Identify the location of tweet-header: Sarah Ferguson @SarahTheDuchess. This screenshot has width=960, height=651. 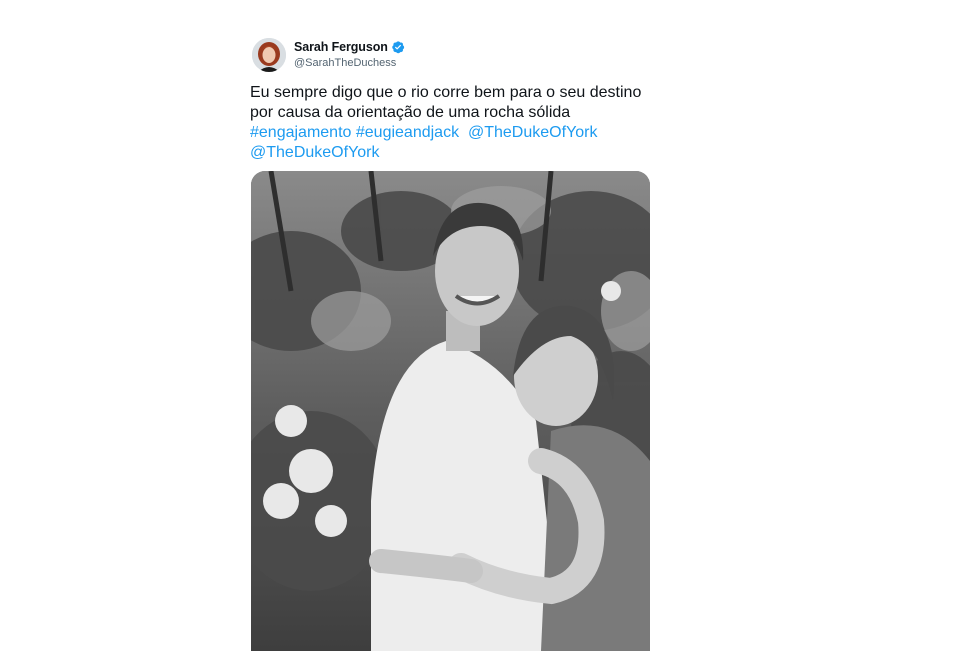
(451, 56).